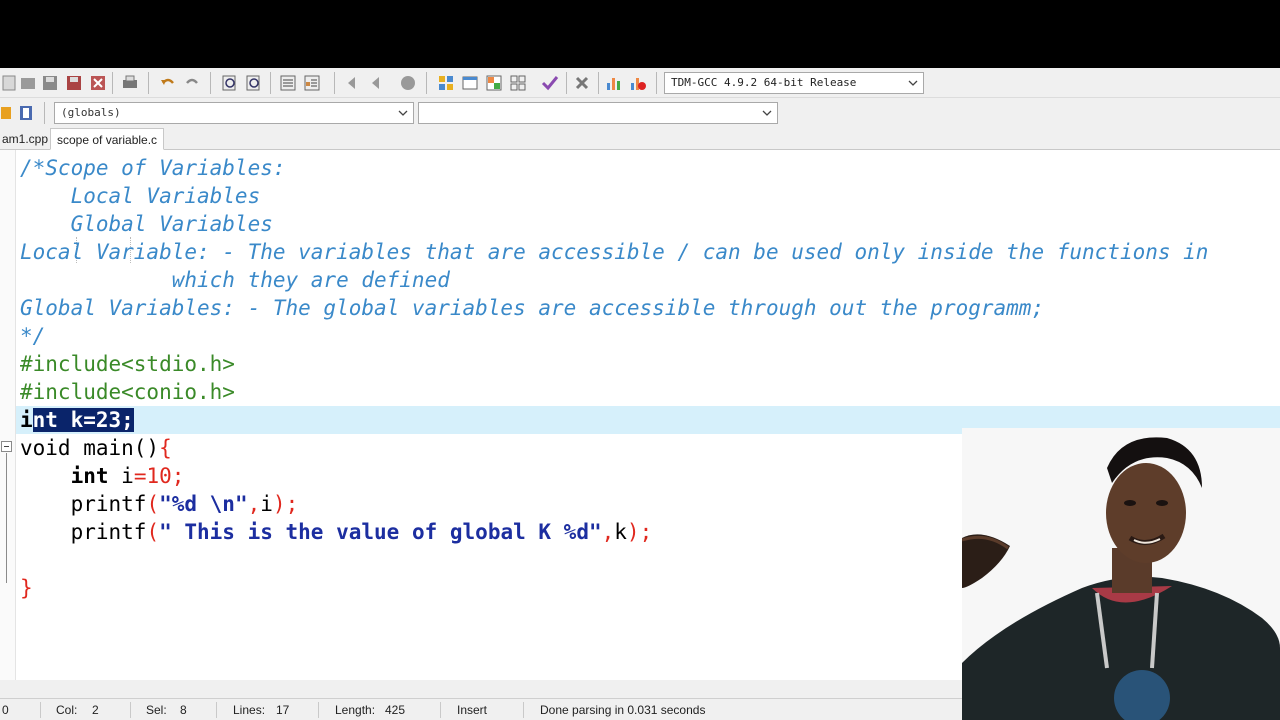 The height and width of the screenshot is (720, 1280). I want to click on status-lines-label: Lines:, so click(249, 710).